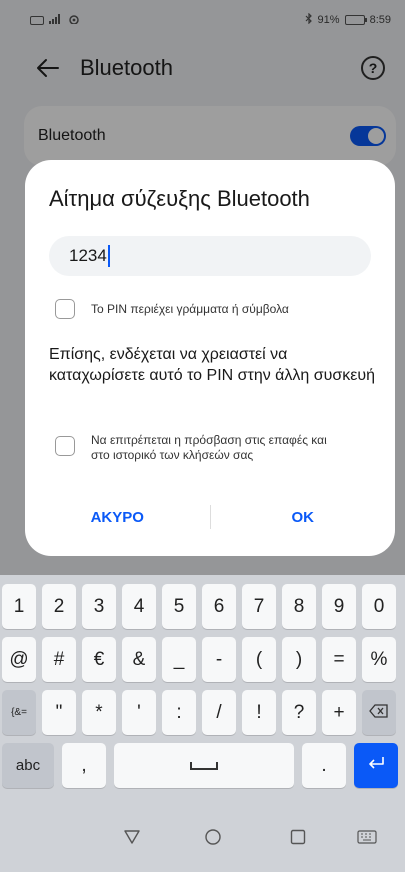 The width and height of the screenshot is (405, 872). What do you see at coordinates (259, 712) in the screenshot?
I see `key-exclamation: !` at bounding box center [259, 712].